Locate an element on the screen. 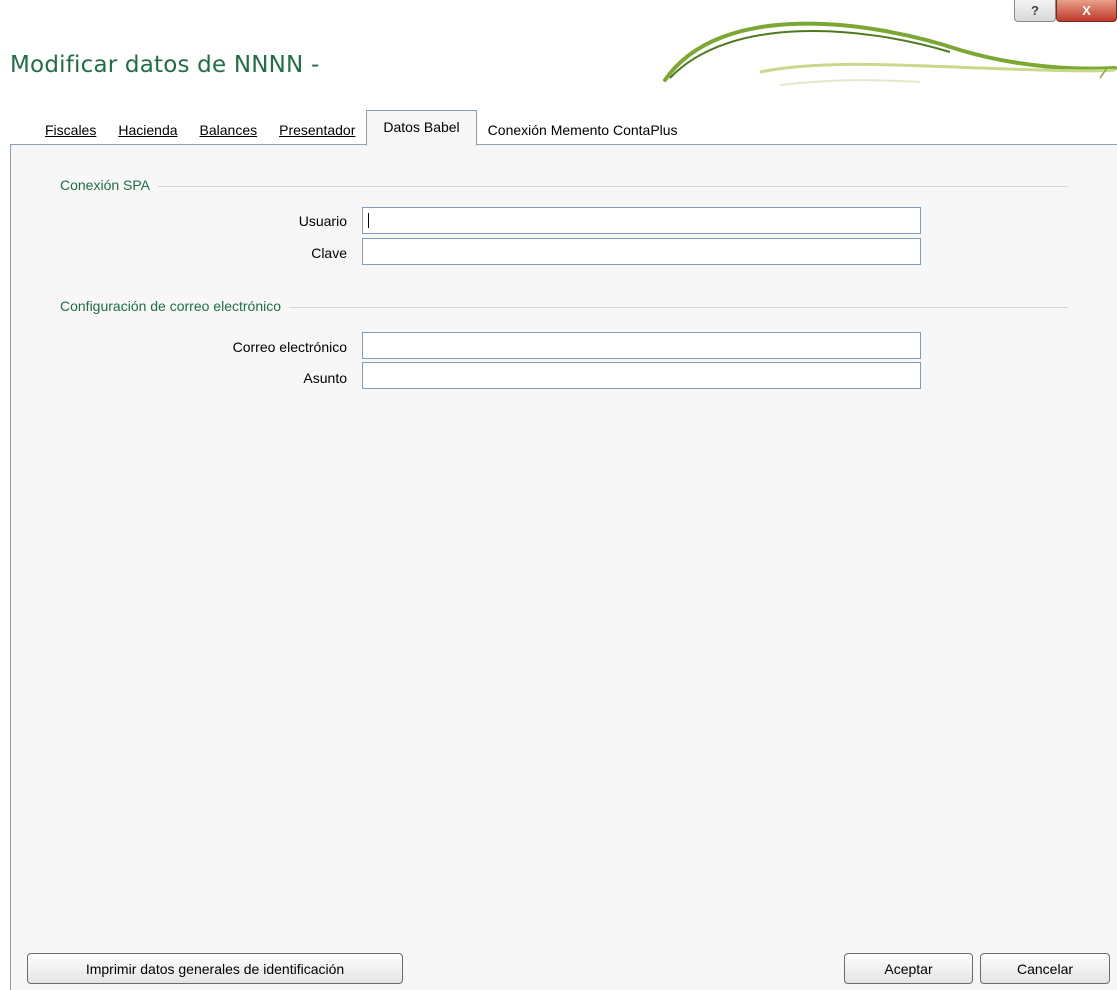 This screenshot has height=990, width=1117. tab-label: Datos Babel is located at coordinates (421, 127).